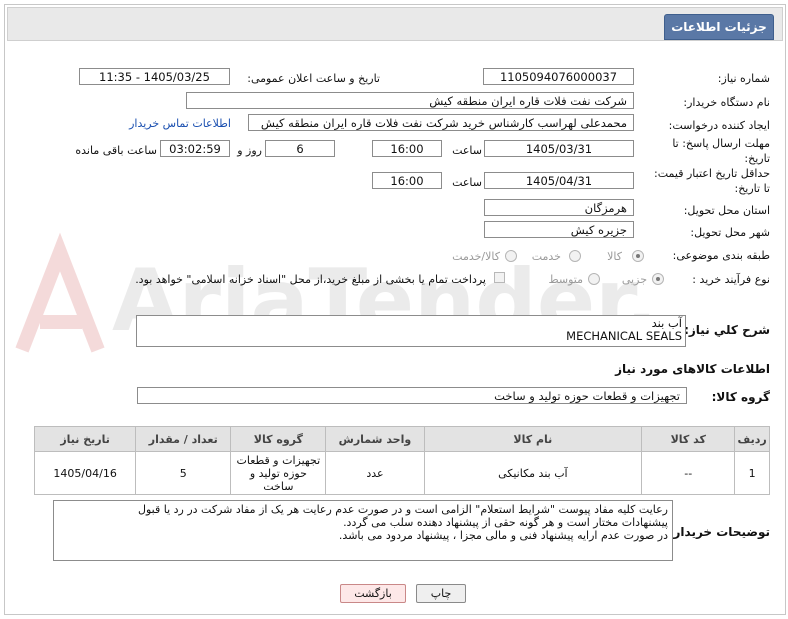  I want to click on deadline-label: مهلت ارسال پاسخ: تا, so click(721, 143).